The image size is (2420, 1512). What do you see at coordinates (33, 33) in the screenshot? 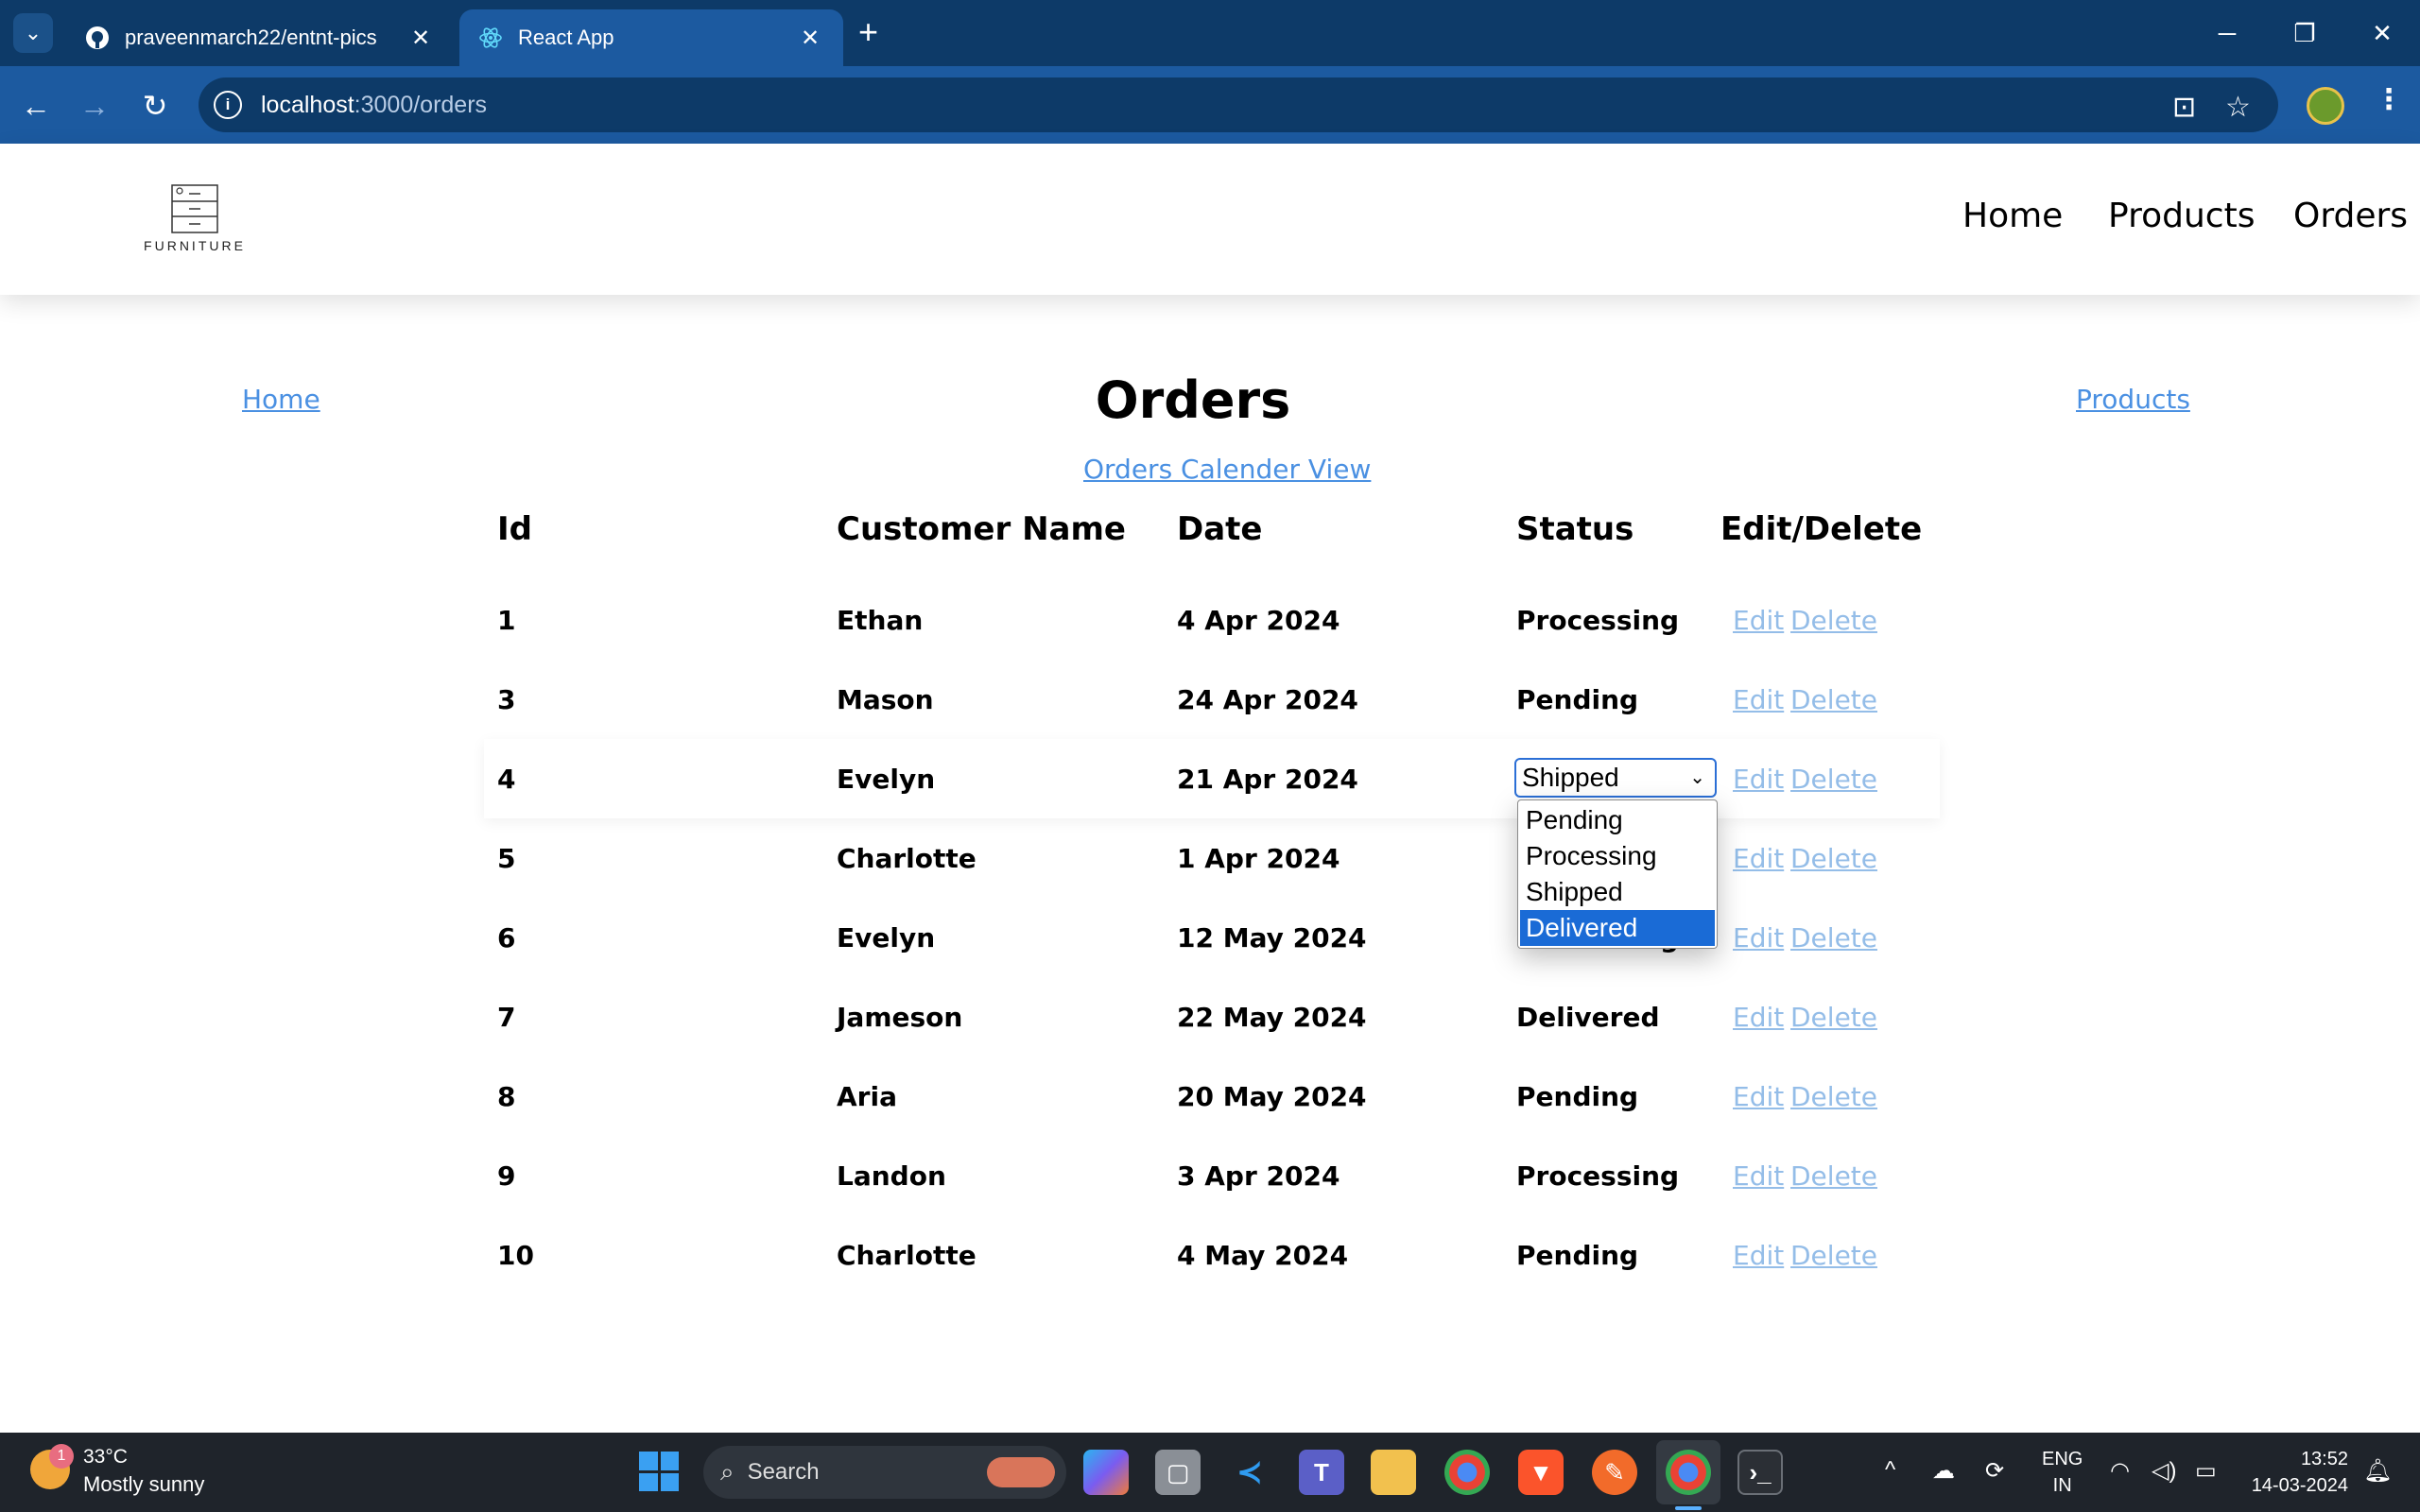
I see `tab-search-button: ⌄` at bounding box center [33, 33].